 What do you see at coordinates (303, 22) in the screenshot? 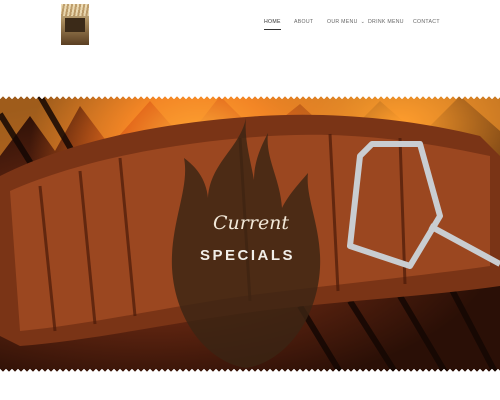
I see `nav-about: ABOUT` at bounding box center [303, 22].